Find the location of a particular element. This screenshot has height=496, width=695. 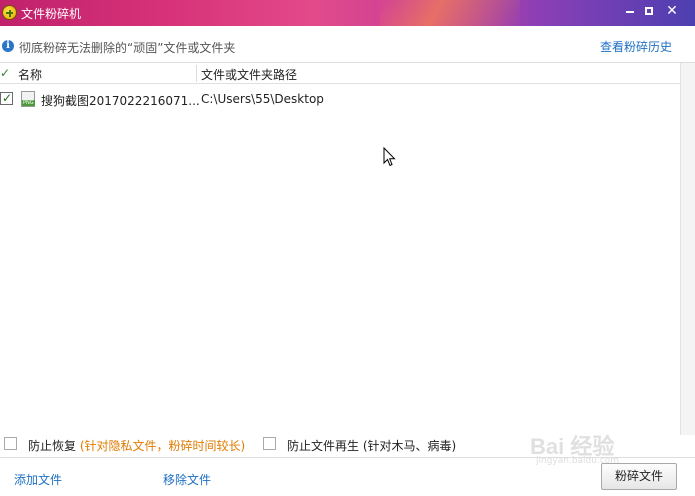

maximize-button is located at coordinates (649, 11).